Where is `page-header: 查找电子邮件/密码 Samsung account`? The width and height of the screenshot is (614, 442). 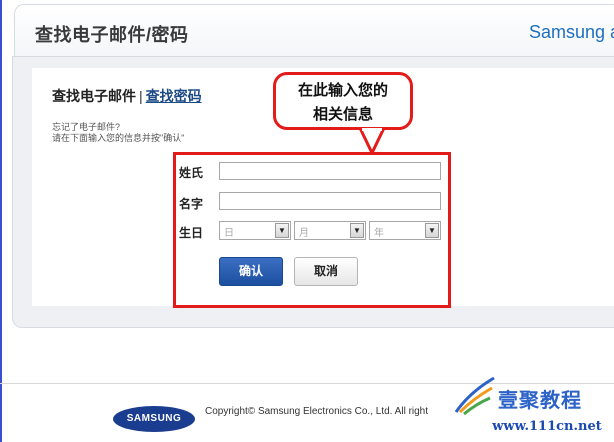
page-header: 查找电子邮件/密码 Samsung account is located at coordinates (314, 32).